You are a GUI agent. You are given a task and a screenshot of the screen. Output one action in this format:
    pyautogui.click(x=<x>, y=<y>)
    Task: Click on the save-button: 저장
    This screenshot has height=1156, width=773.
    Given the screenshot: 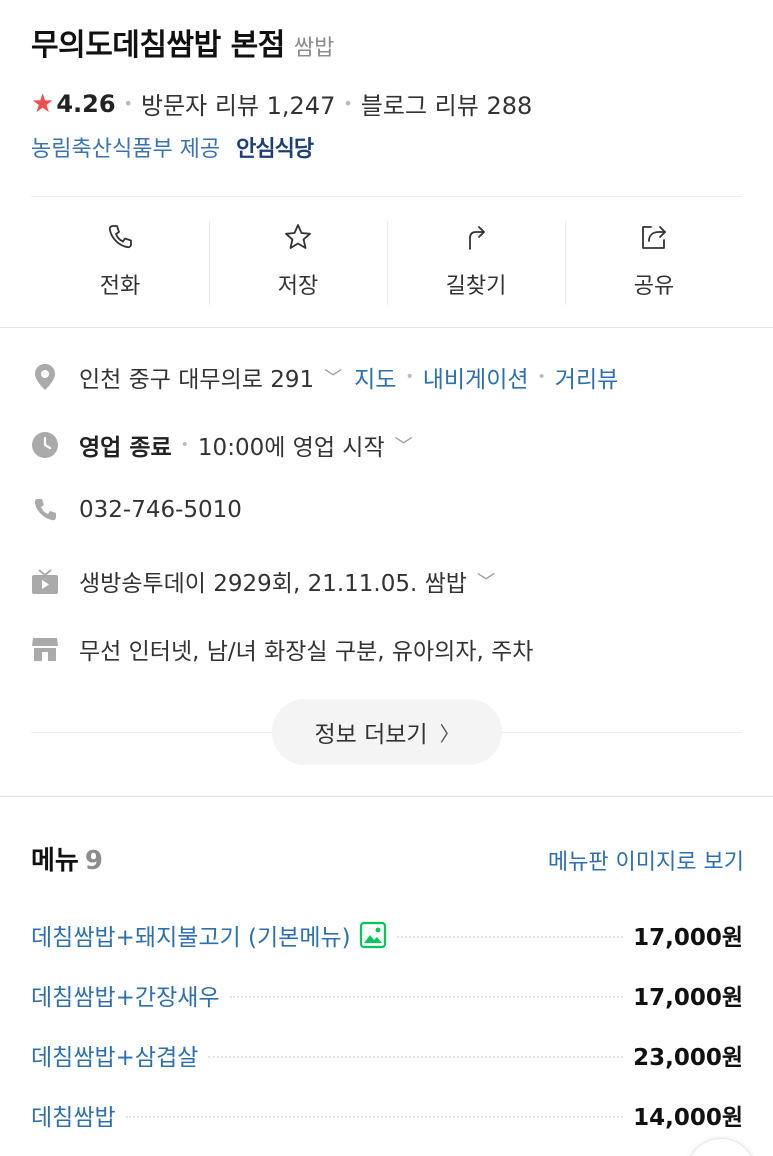 What is the action you would take?
    pyautogui.click(x=298, y=261)
    